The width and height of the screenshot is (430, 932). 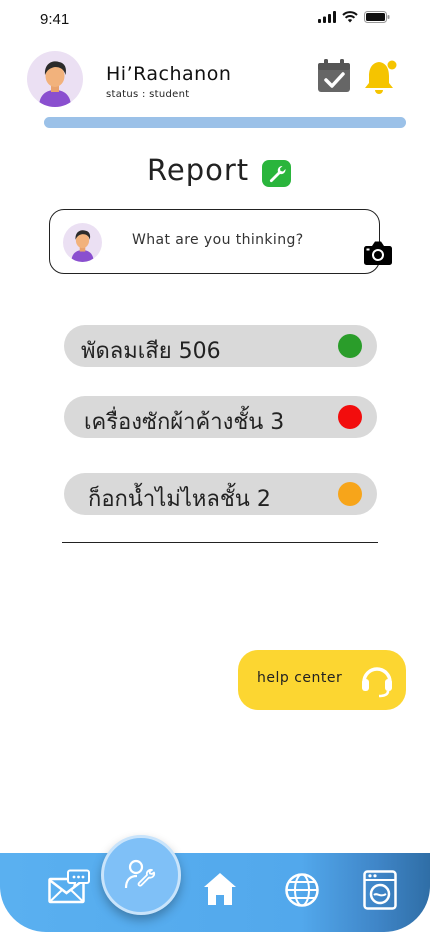 I want to click on post-composer, so click(x=220, y=241).